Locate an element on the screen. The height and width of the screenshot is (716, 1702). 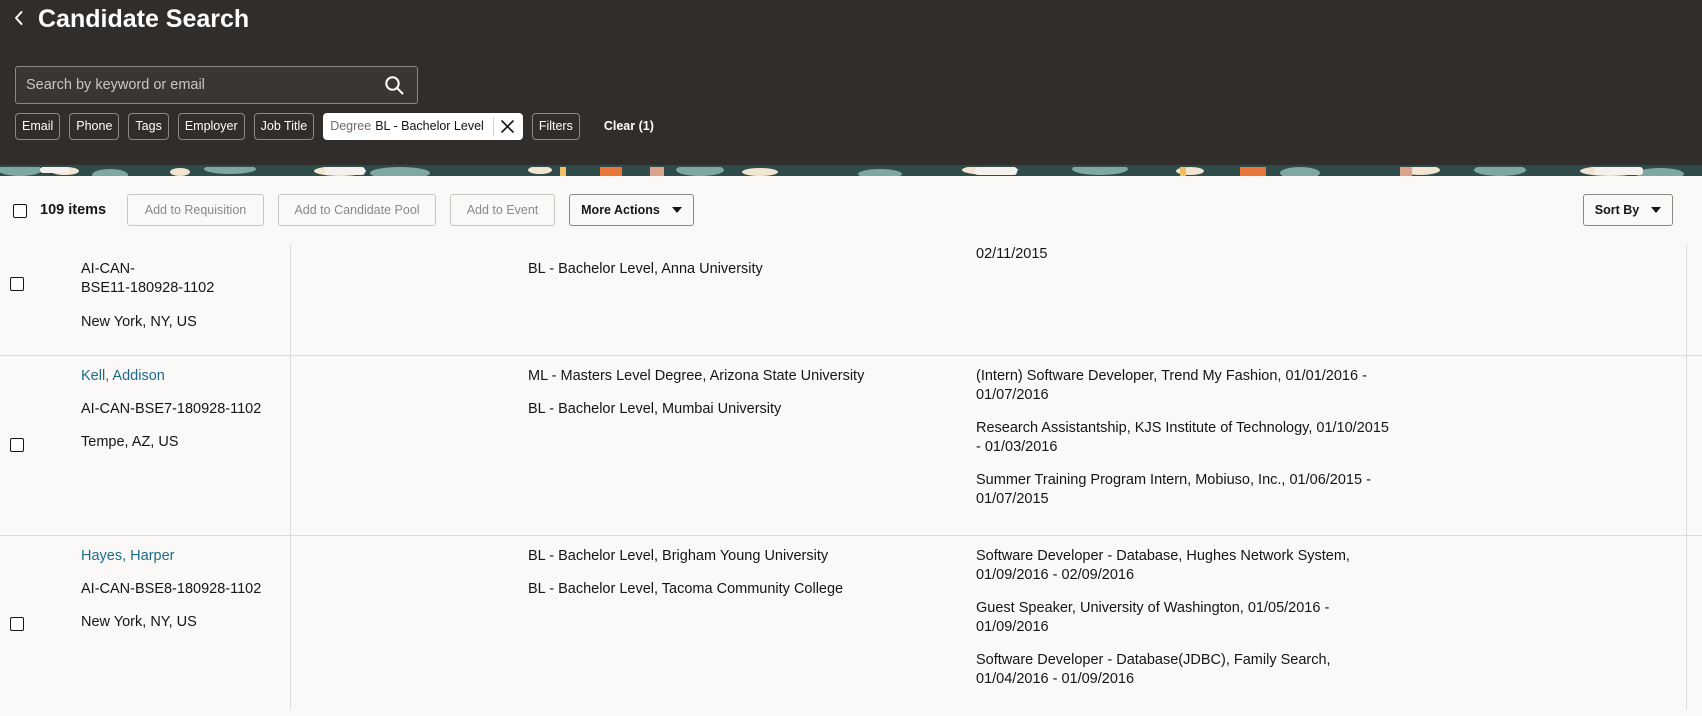
search-input is located at coordinates (201, 85).